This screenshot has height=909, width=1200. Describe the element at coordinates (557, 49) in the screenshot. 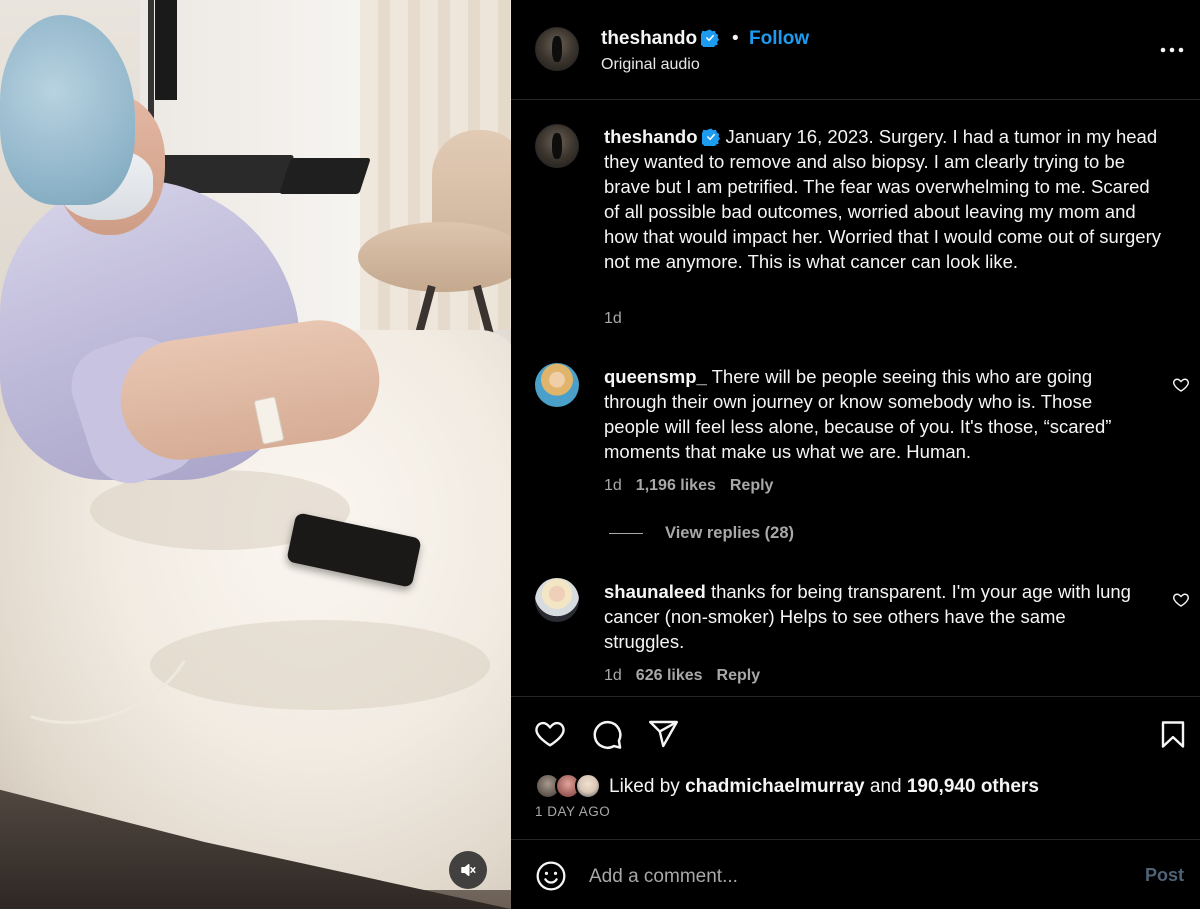

I see `author-avatar` at that location.